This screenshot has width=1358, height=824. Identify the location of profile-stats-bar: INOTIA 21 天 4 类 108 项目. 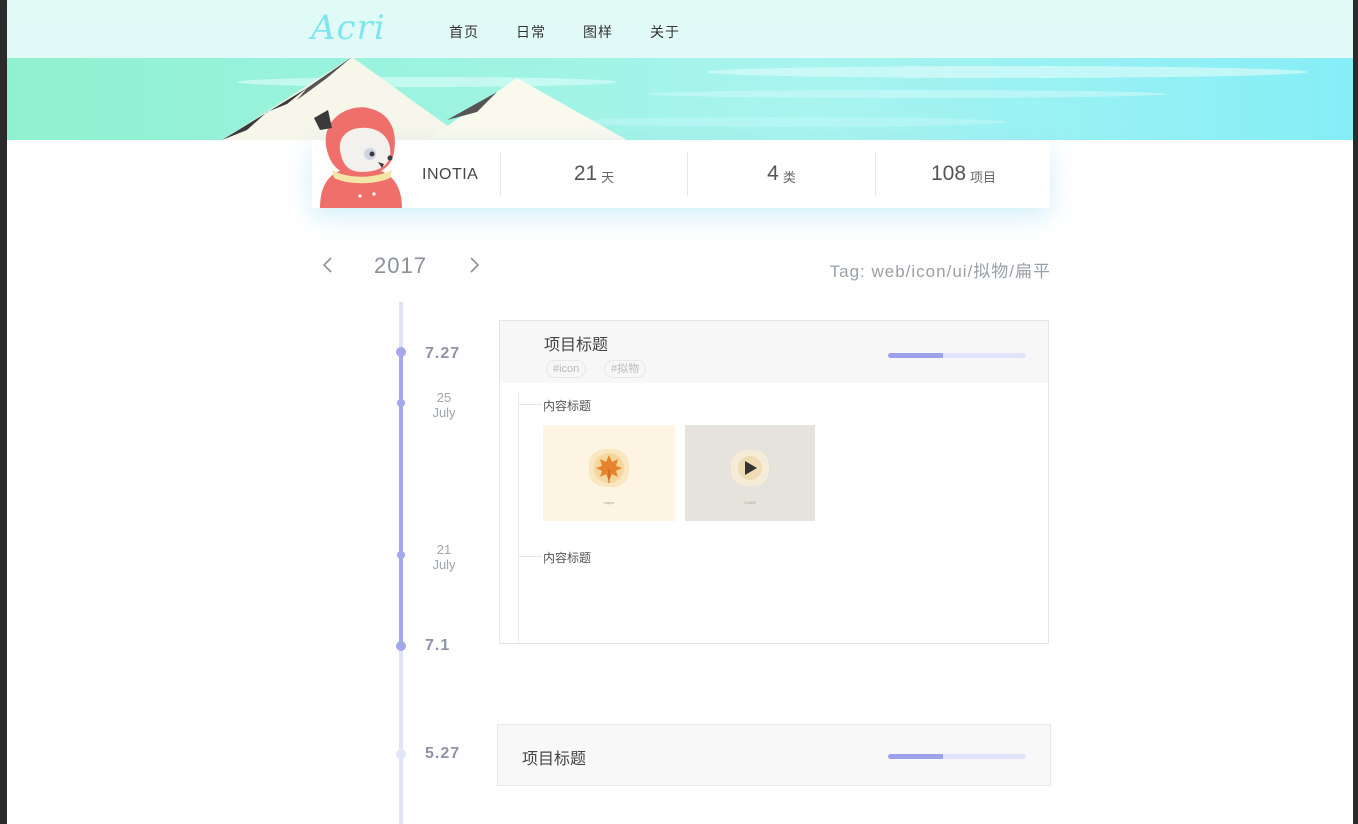
(681, 157).